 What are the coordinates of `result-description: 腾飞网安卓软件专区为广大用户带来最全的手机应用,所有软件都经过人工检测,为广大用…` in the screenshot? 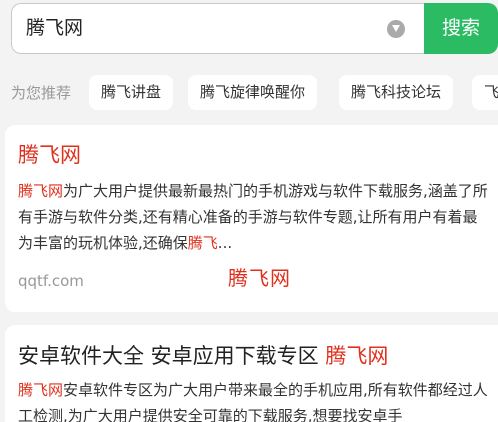 It's located at (254, 399).